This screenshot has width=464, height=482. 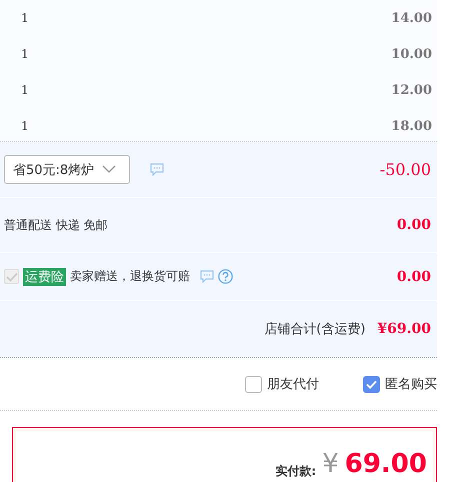 I want to click on payment-amount: 69.00, so click(x=385, y=464).